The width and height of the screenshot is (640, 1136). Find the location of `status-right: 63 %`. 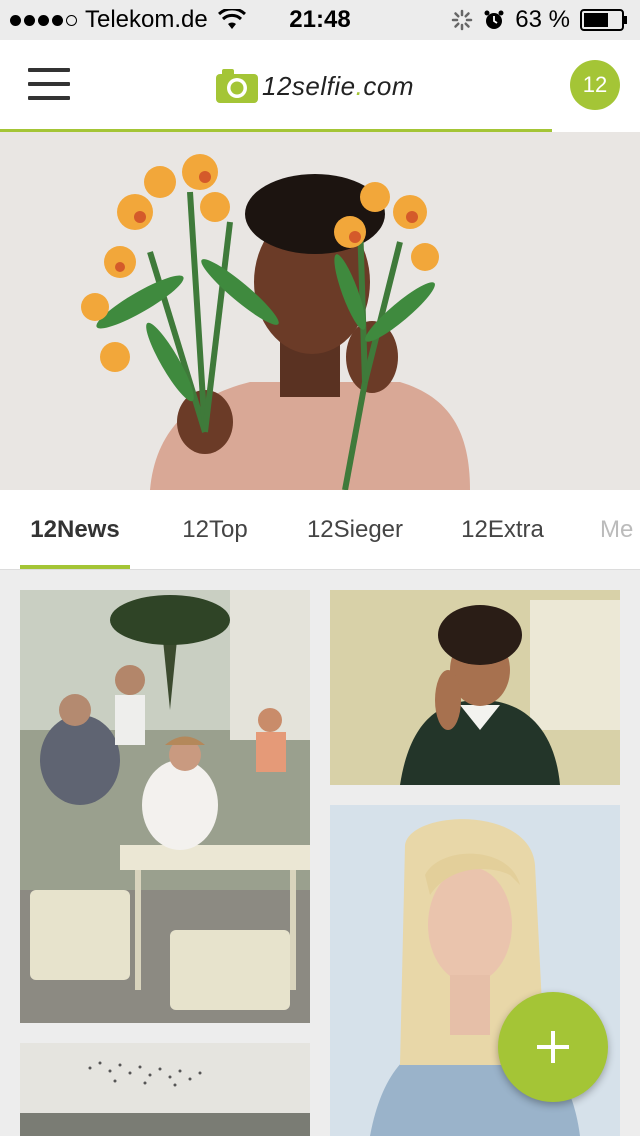

status-right: 63 % is located at coordinates (539, 20).